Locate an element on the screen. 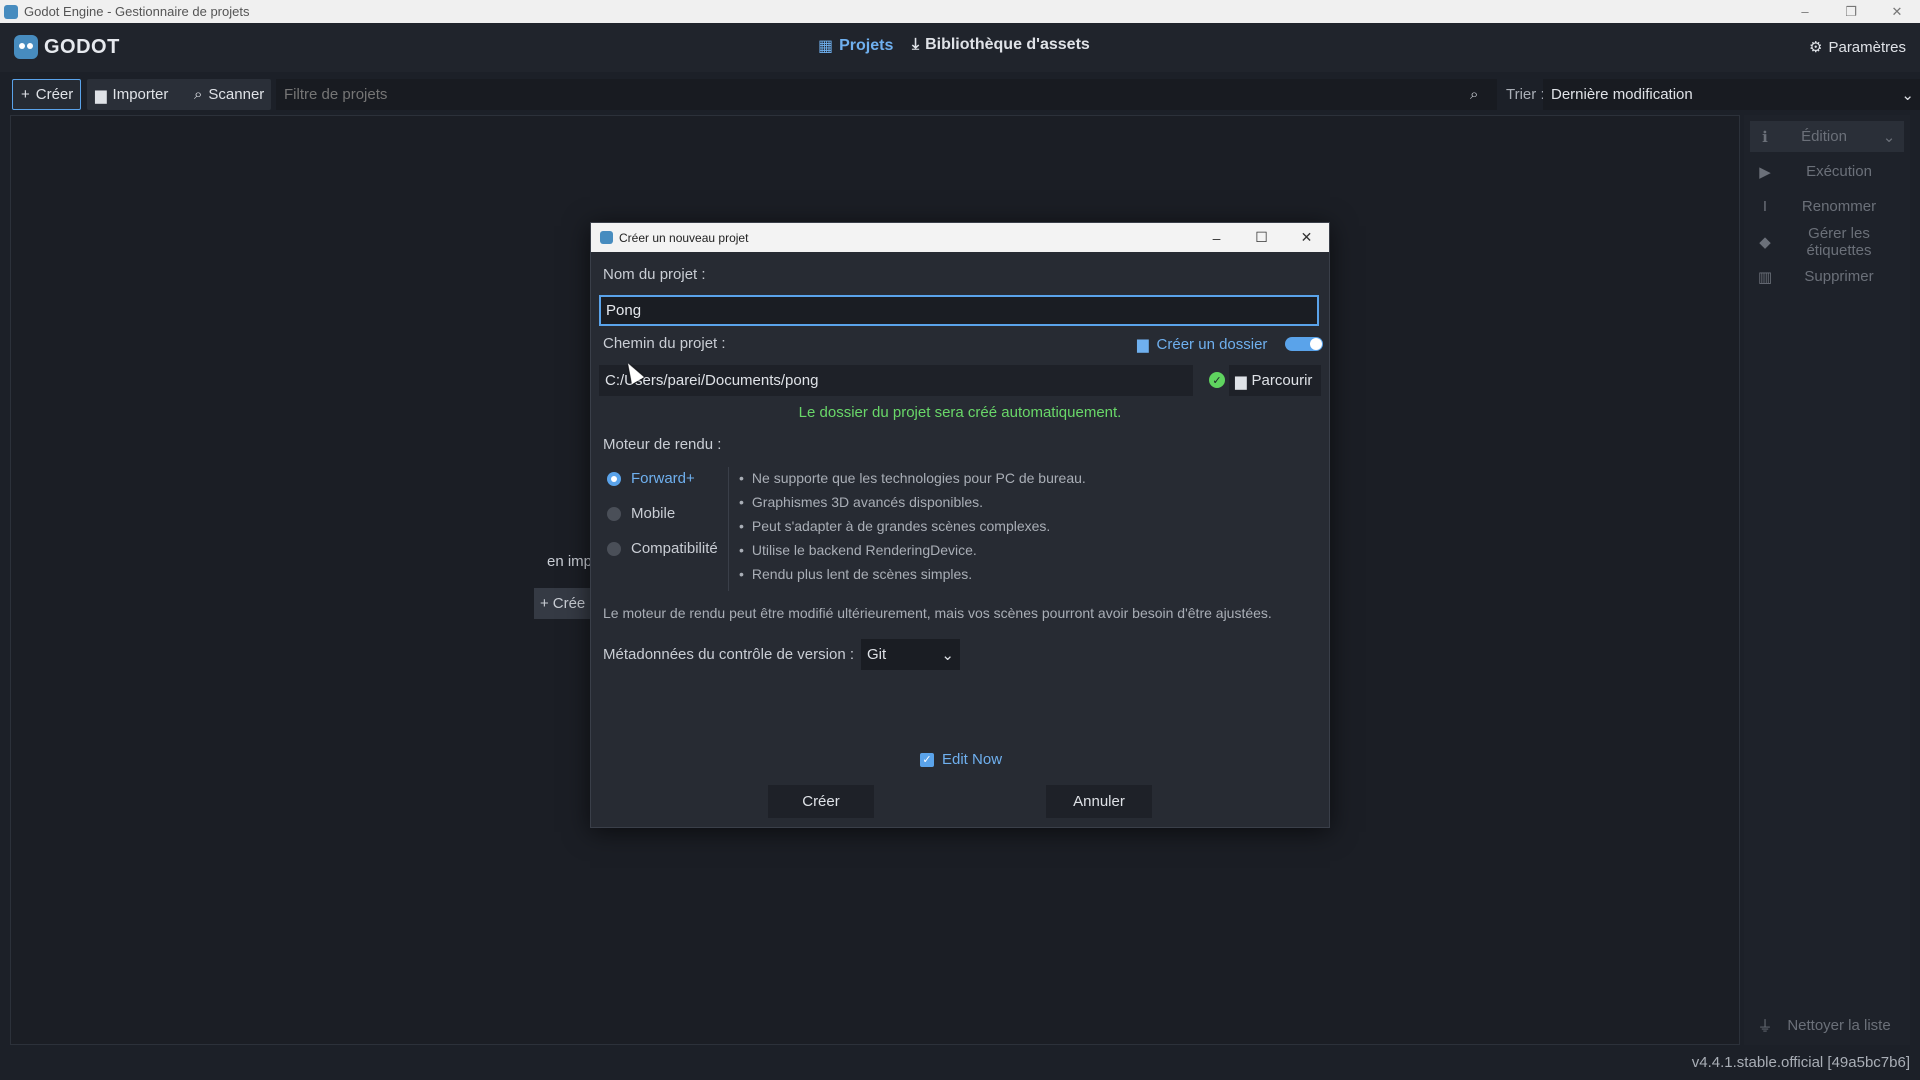 The width and height of the screenshot is (1920, 1080). edit-project-label: Édition is located at coordinates (1824, 136).